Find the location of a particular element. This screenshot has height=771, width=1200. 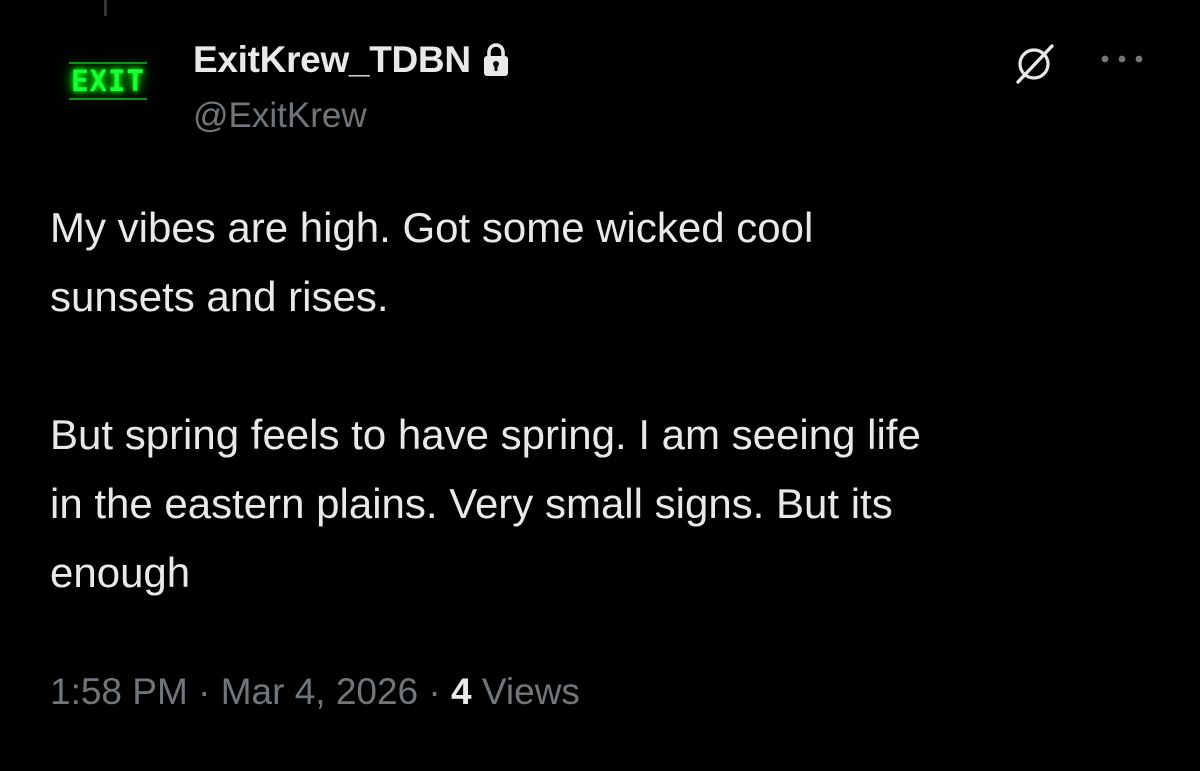

tweet-meta-row: 1:58 PM · Mar 4, 2026 · 4 Views is located at coordinates (315, 692).